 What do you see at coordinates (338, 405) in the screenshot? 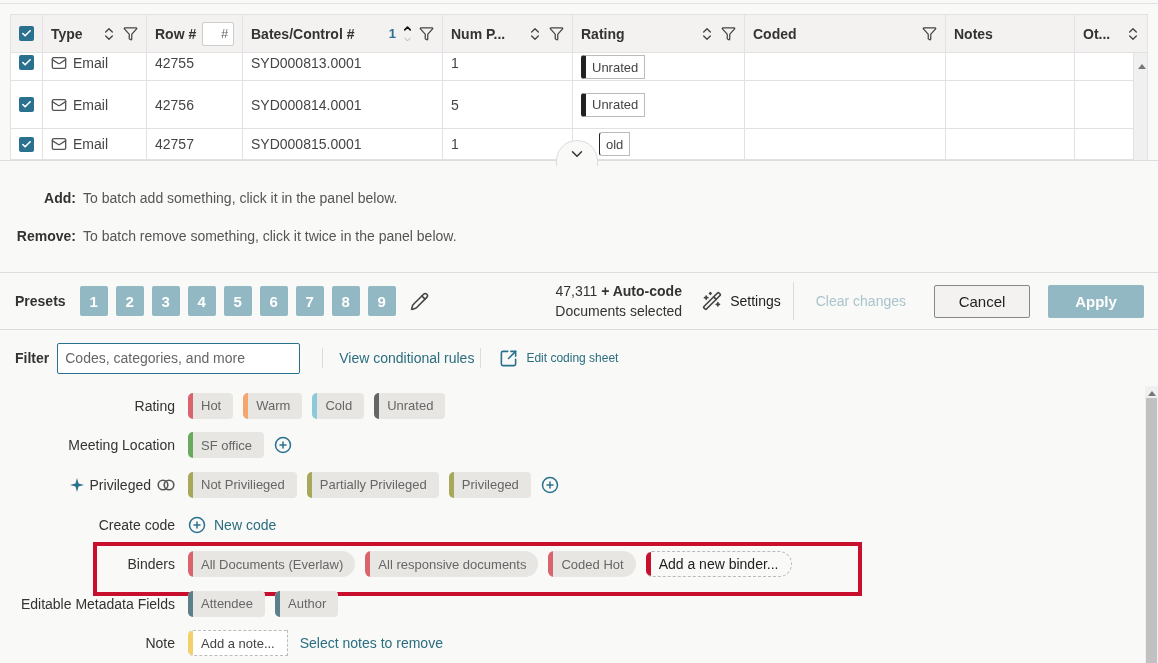
I see `code-tag: Cold` at bounding box center [338, 405].